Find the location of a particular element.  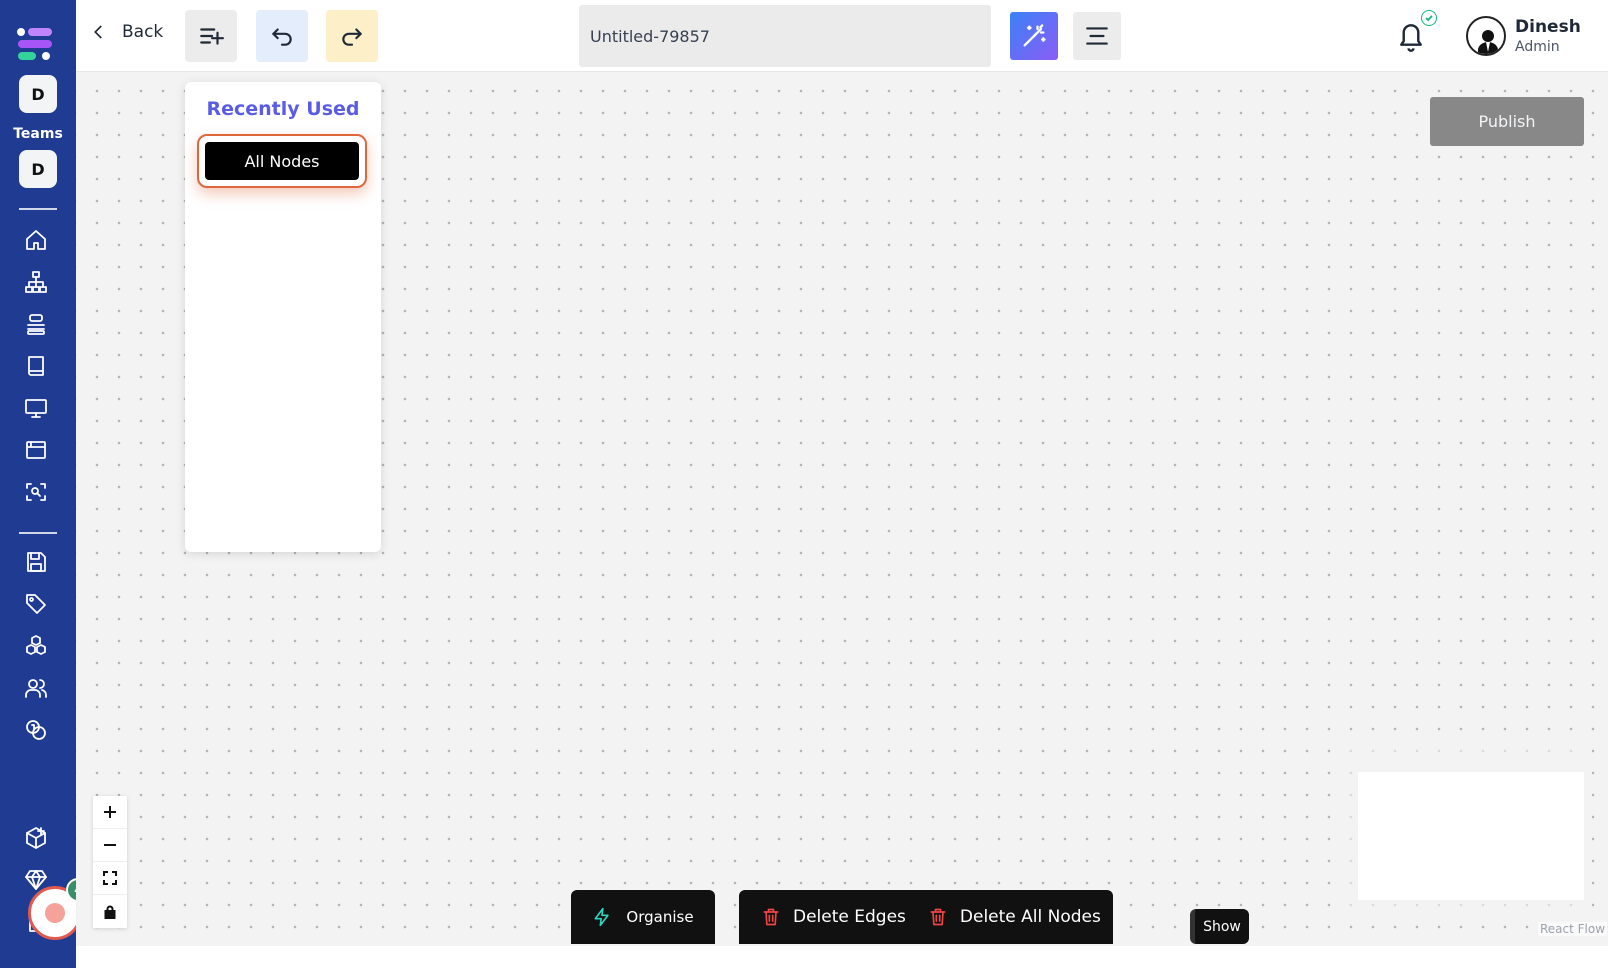

plus-icon is located at coordinates (110, 812).